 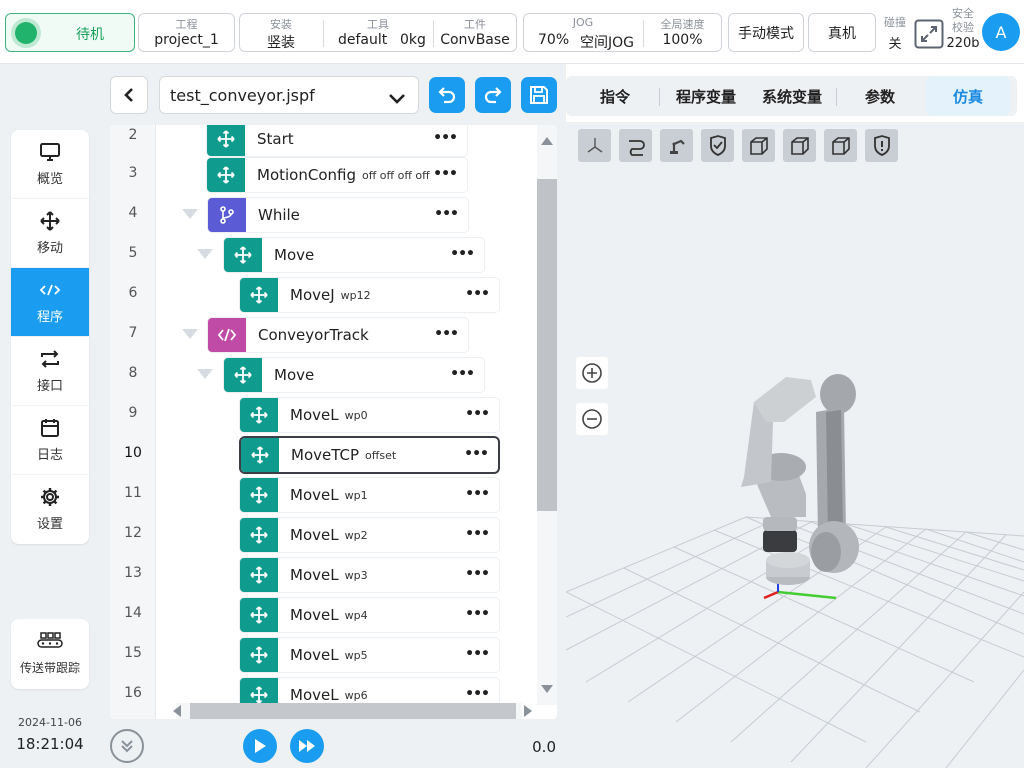 I want to click on scroll-right-arrow, so click(x=528, y=711).